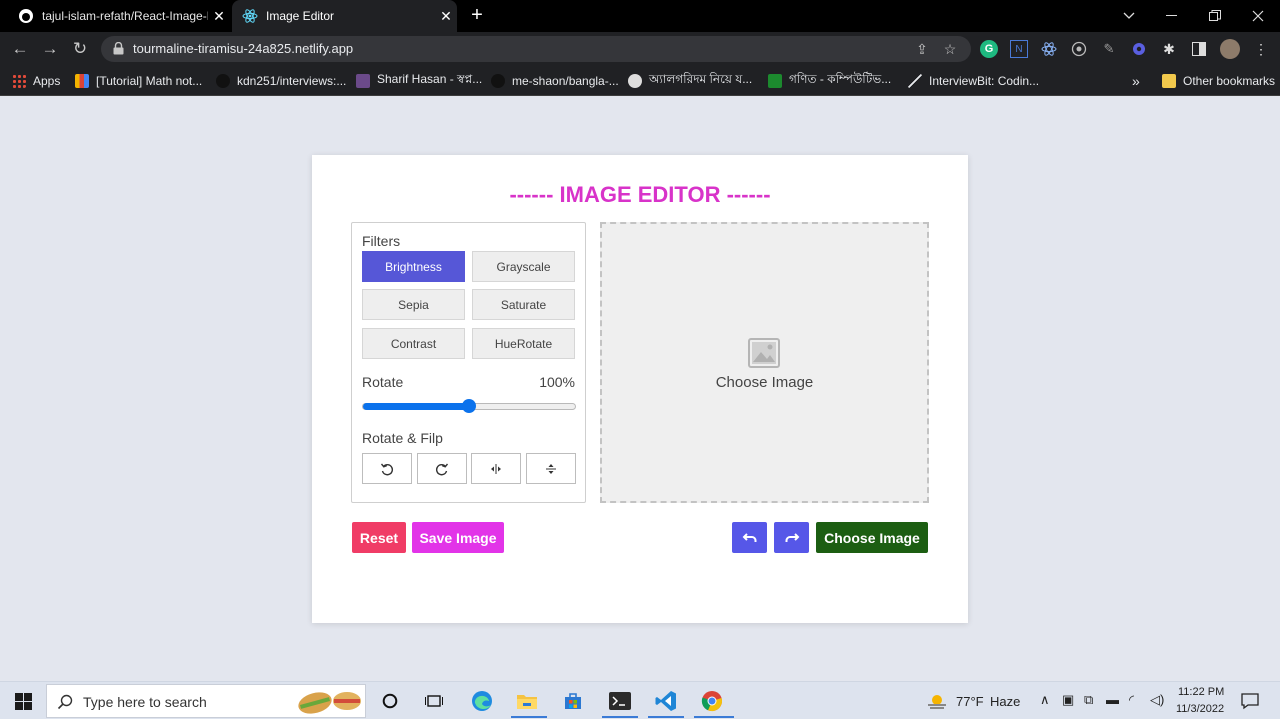 The width and height of the screenshot is (1280, 719). I want to click on notifications-icon, so click(1250, 701).